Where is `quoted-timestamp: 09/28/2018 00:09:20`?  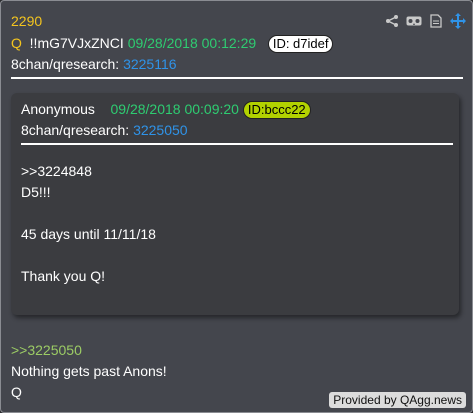
quoted-timestamp: 09/28/2018 00:09:20 is located at coordinates (174, 109).